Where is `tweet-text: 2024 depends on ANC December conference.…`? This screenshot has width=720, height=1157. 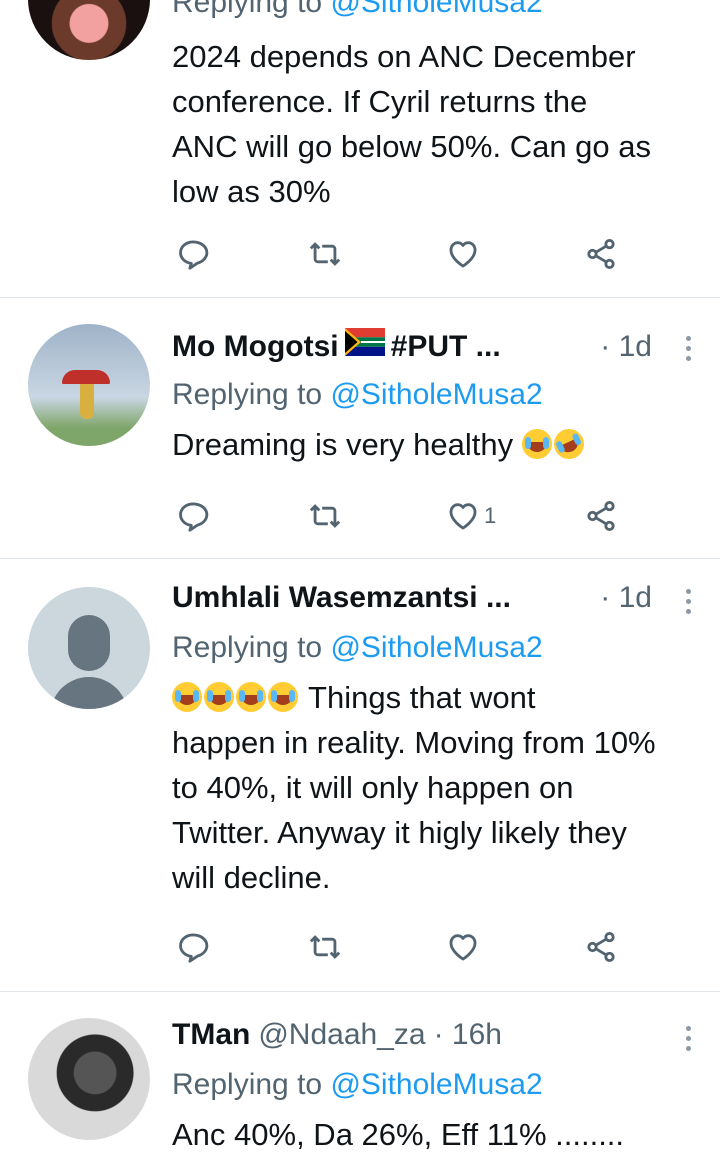 tweet-text: 2024 depends on ANC December conference.… is located at coordinates (412, 124).